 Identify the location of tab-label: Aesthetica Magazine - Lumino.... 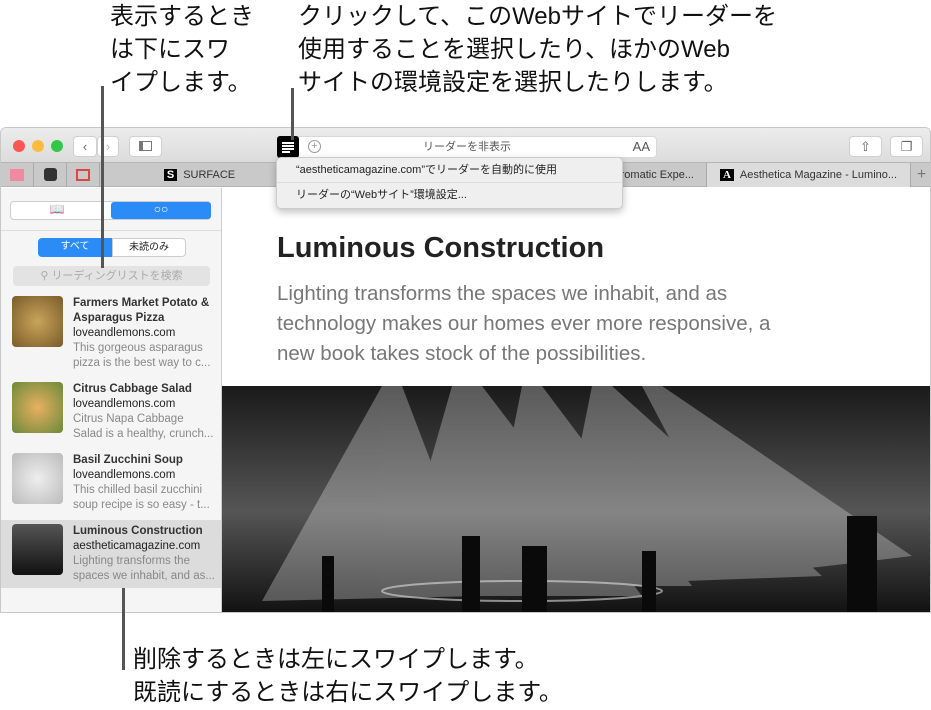
(818, 175).